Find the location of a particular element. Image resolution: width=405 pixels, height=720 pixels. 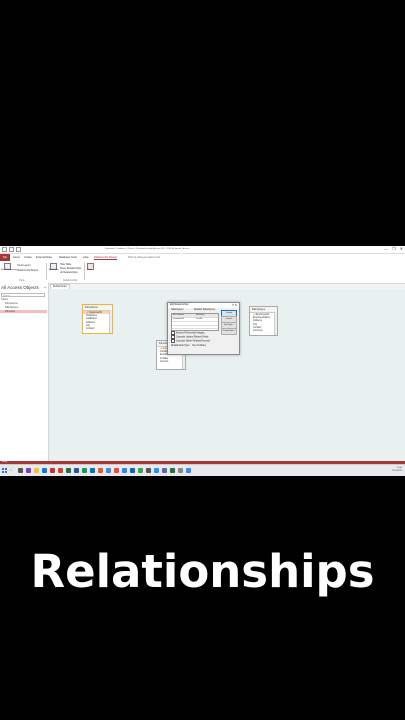

clock-date: 11/11/2022 is located at coordinates (397, 471).